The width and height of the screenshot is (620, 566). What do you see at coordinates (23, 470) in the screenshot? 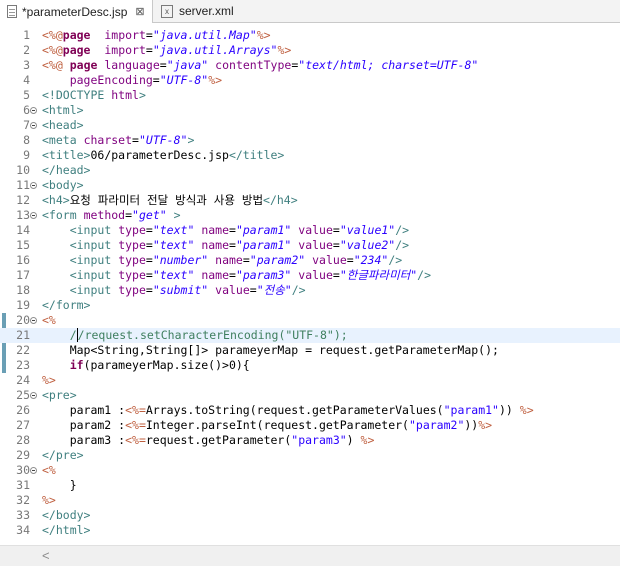
I see `line-number: 30` at bounding box center [23, 470].